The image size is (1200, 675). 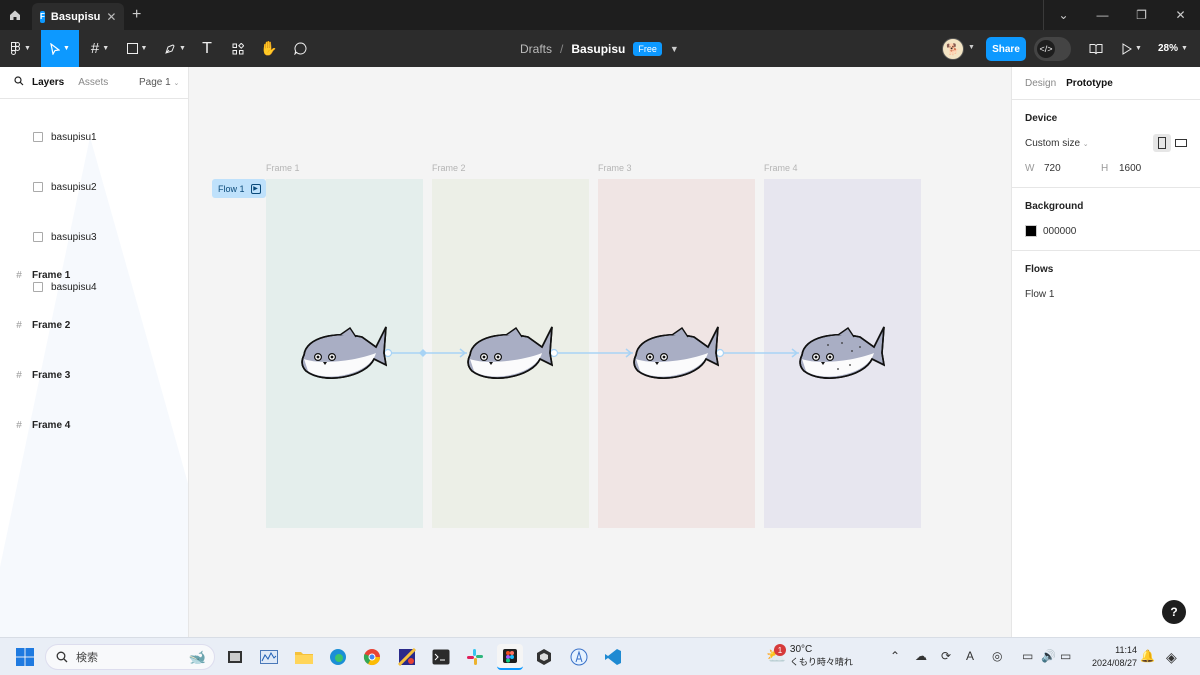 I want to click on weather-temperature: 30°C, so click(x=801, y=649).